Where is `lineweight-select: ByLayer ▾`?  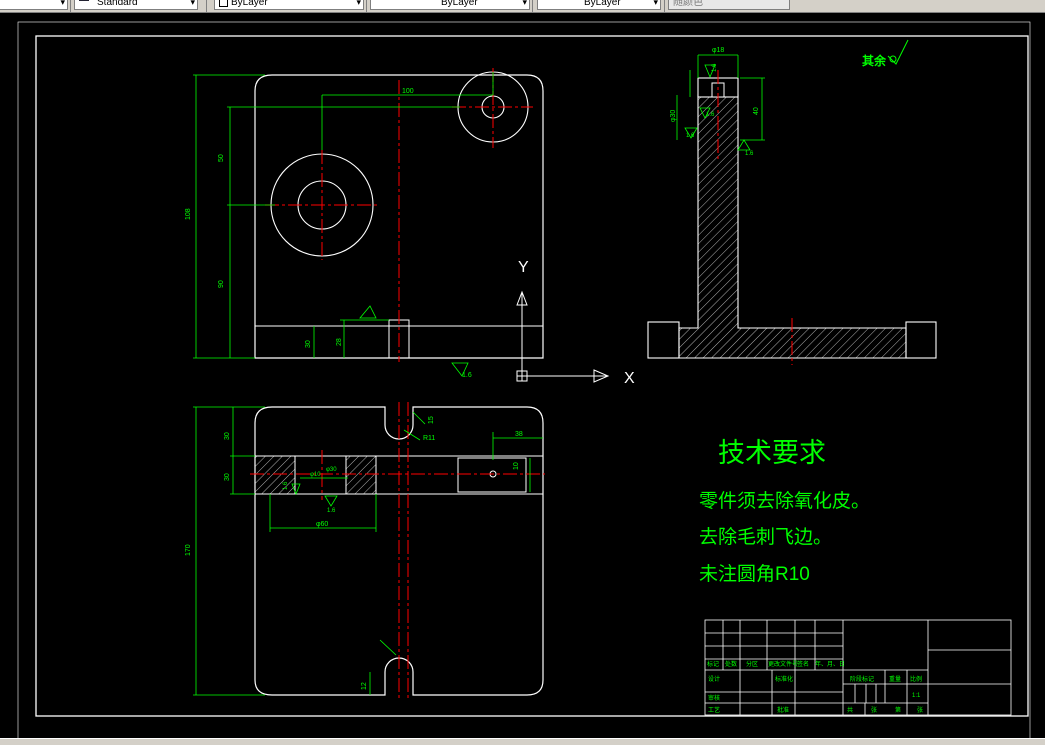 lineweight-select: ByLayer ▾ is located at coordinates (599, 5).